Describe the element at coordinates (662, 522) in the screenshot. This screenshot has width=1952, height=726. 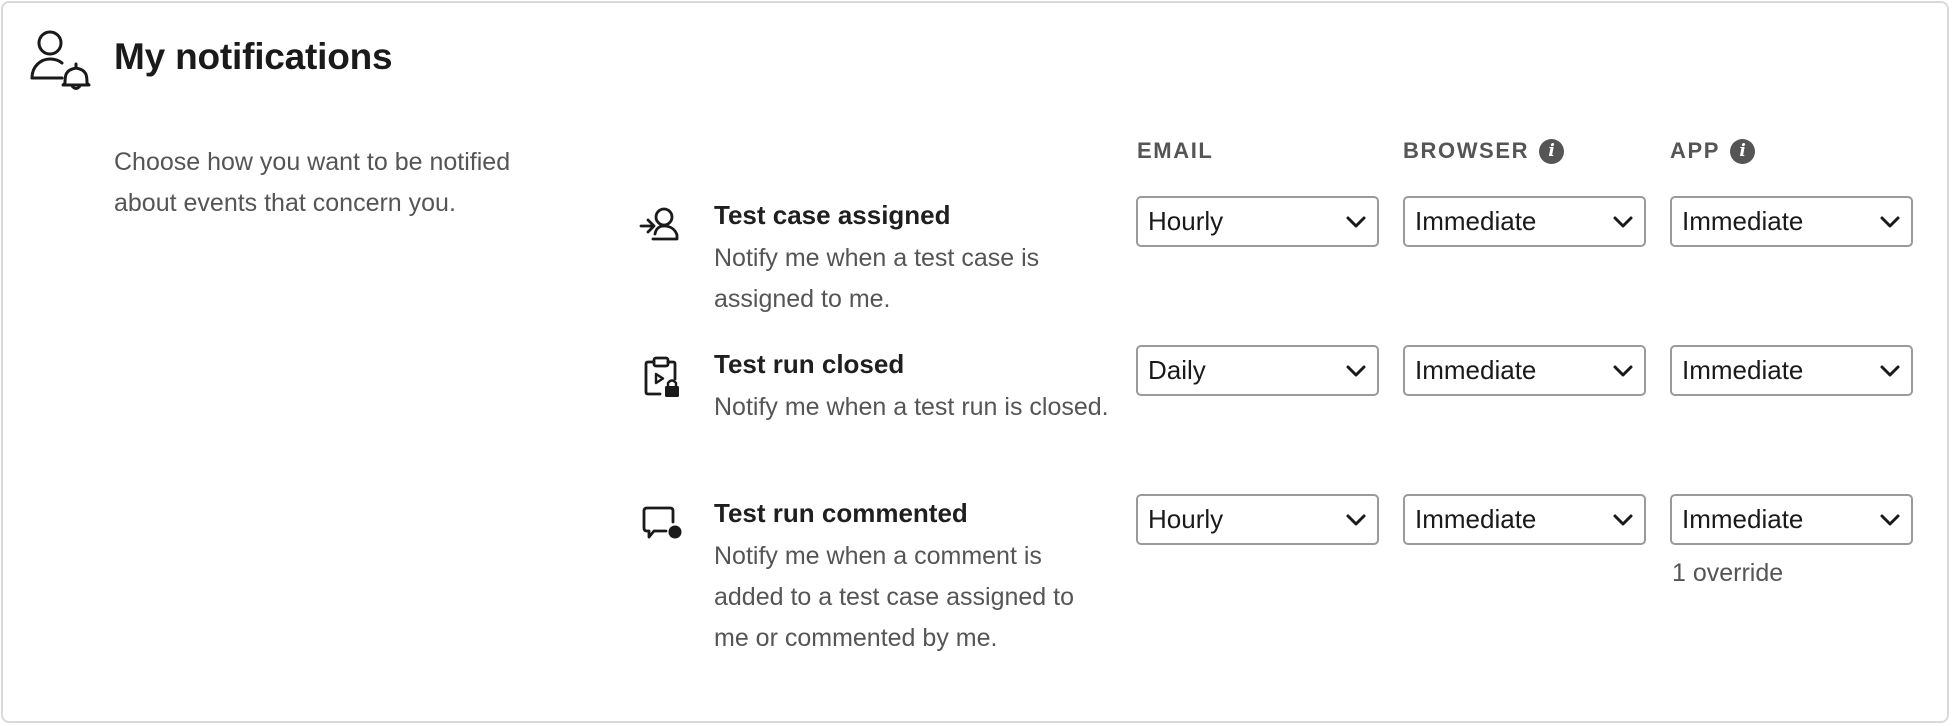
I see `comment-dot-icon` at that location.